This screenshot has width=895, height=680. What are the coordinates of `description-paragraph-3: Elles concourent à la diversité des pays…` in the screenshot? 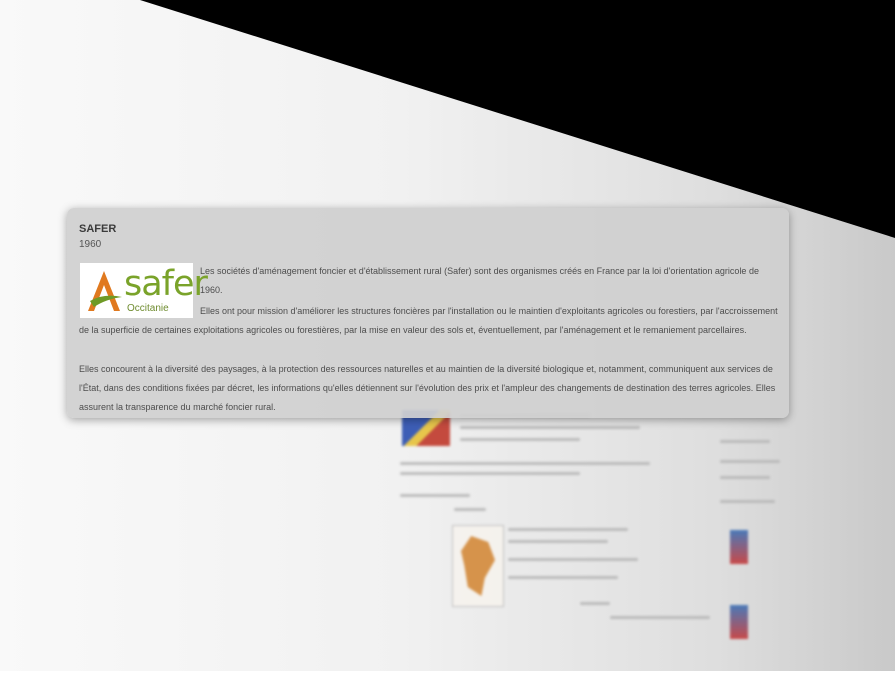 It's located at (427, 388).